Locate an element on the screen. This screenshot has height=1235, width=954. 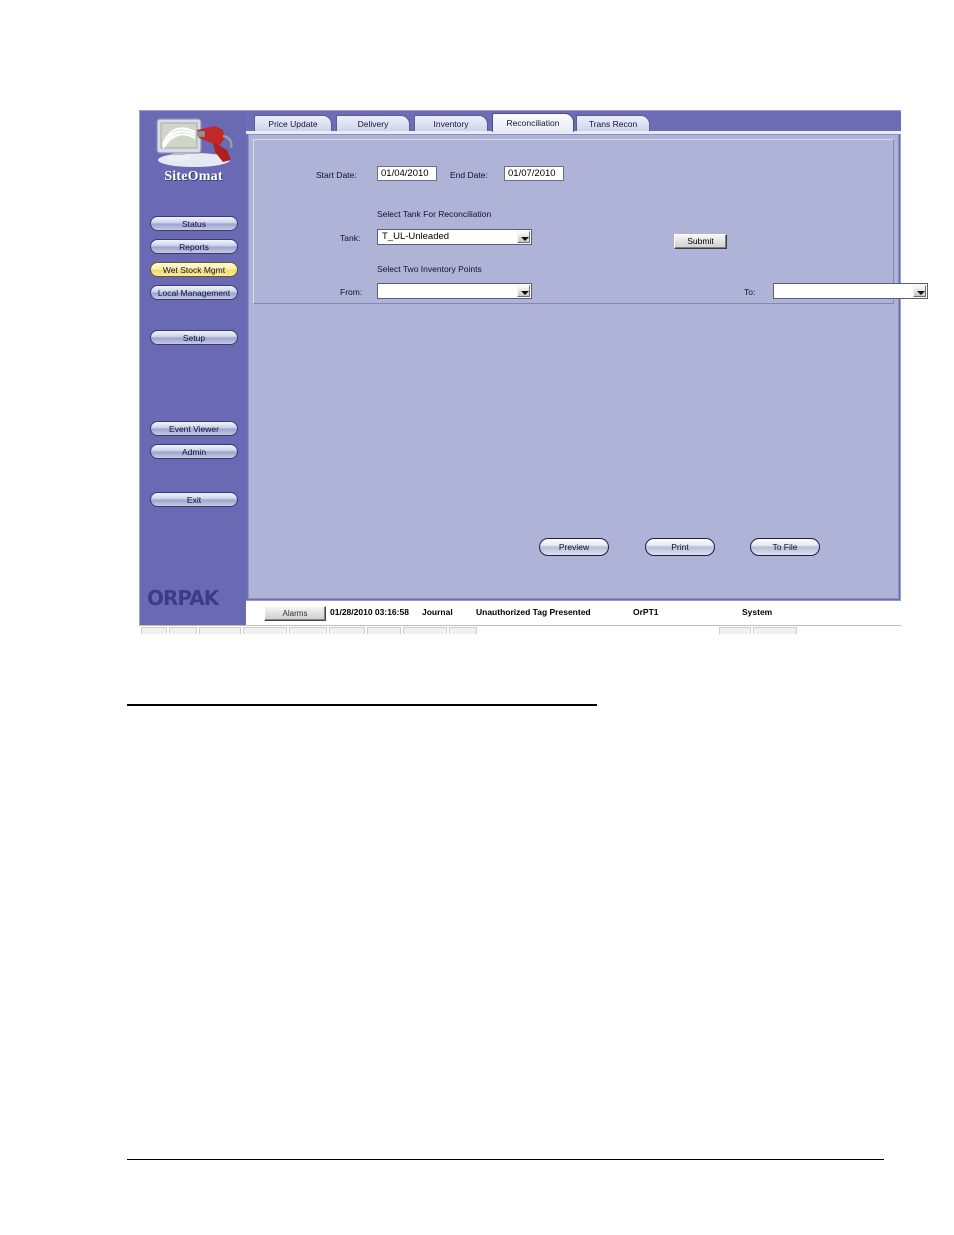
tab-label: Price Update is located at coordinates (293, 124).